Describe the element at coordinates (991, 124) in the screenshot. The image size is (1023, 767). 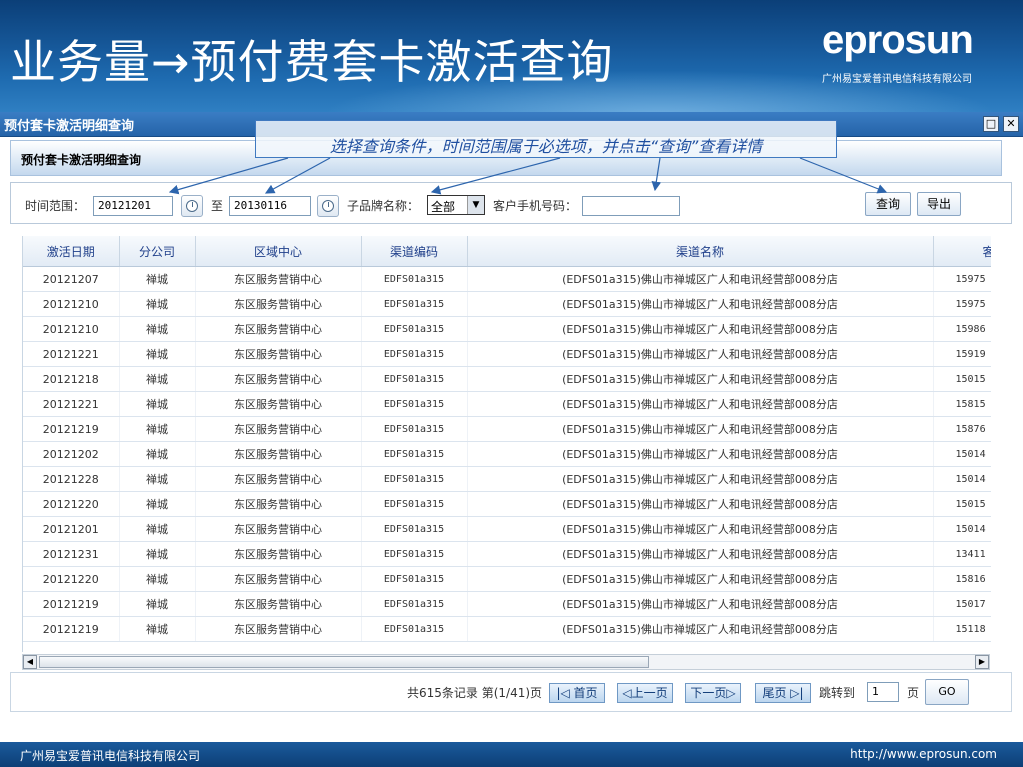
I see `maximize-icon: □` at that location.